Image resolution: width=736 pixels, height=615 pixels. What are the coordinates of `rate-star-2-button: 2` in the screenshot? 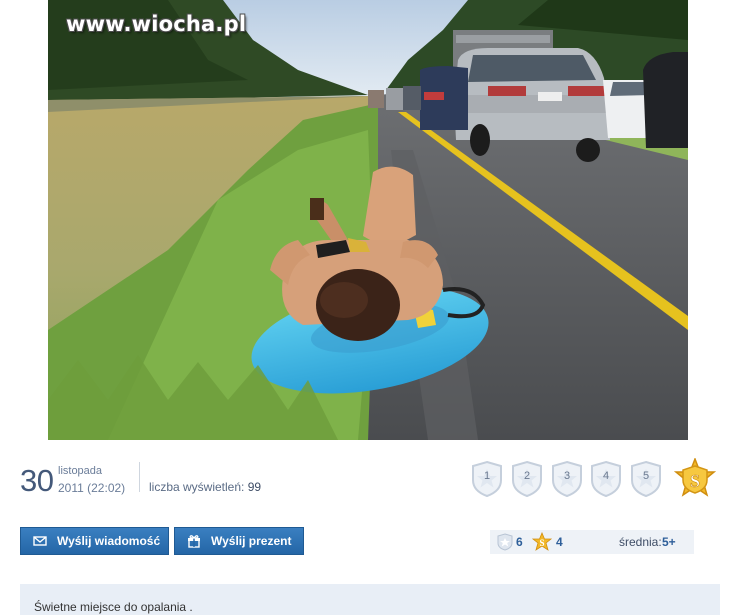 It's located at (527, 479).